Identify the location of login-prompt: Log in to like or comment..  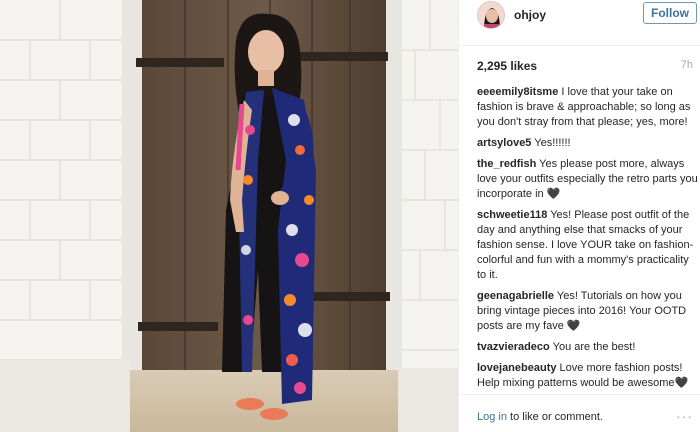
(540, 417).